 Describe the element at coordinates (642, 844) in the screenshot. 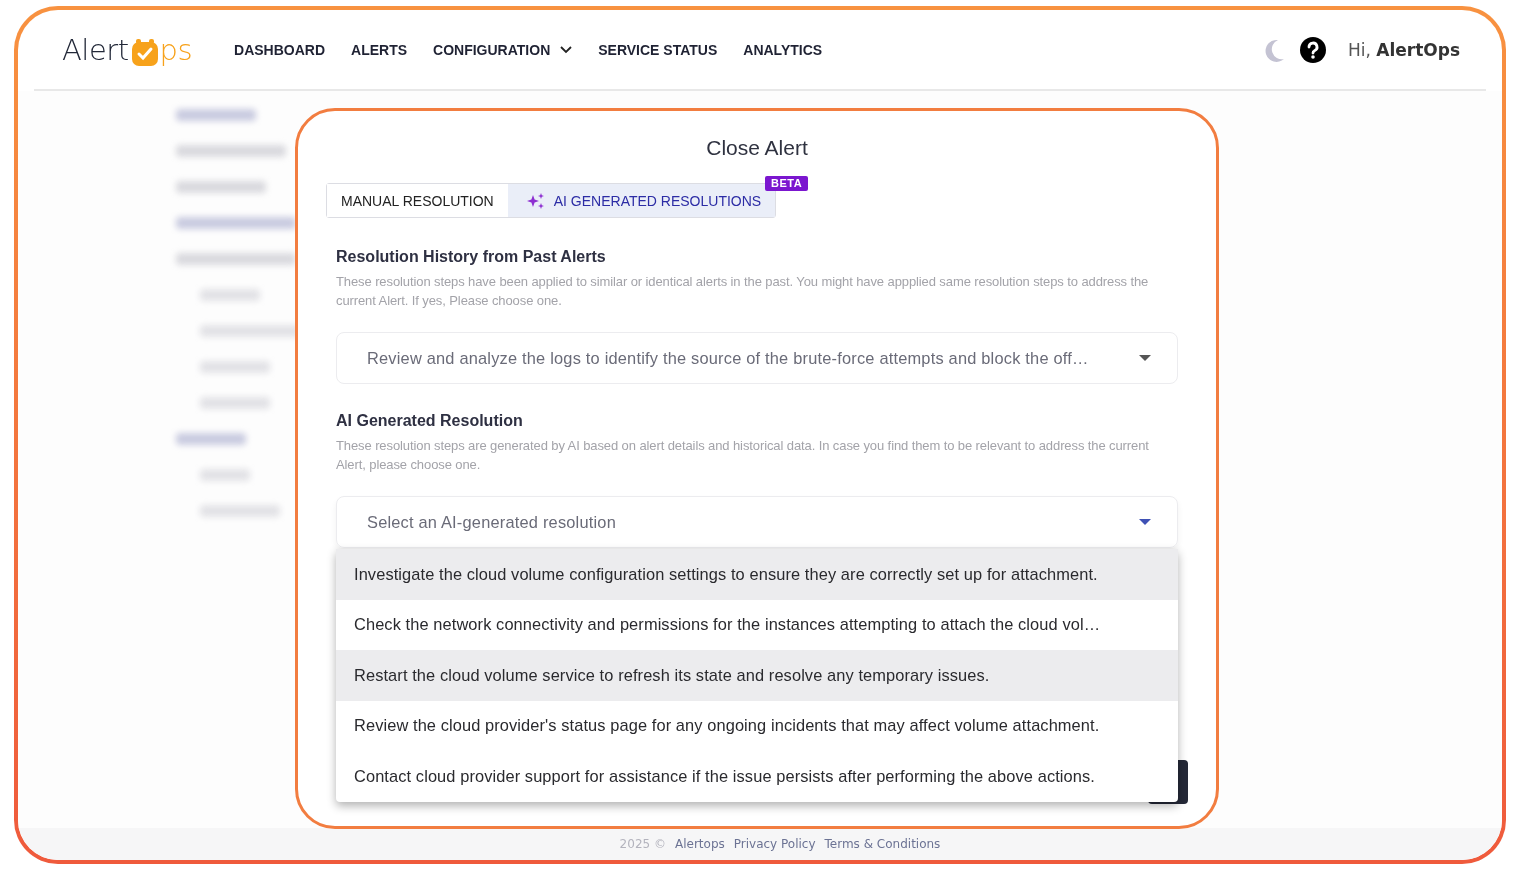

I see `copyright-text: 2025 ©` at that location.